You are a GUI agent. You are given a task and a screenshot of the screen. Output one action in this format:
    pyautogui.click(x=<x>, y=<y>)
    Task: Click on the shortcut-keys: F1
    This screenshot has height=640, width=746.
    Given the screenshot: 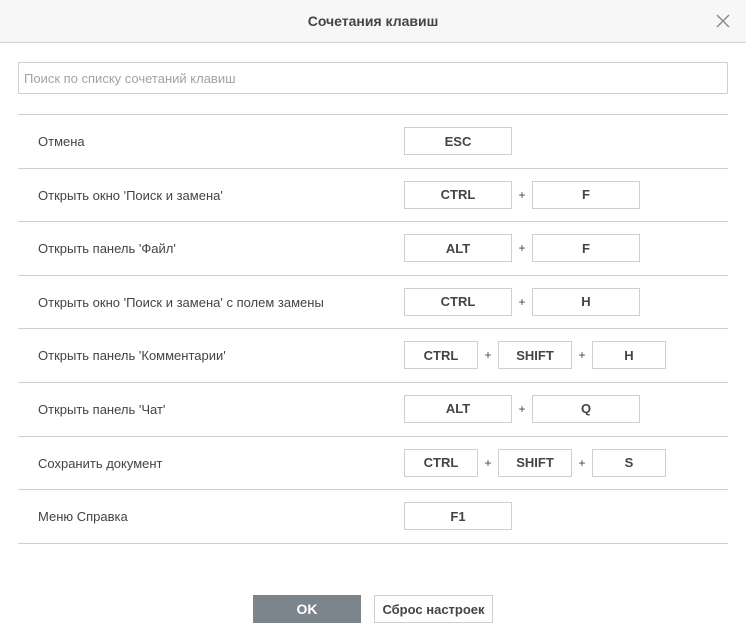 What is the action you would take?
    pyautogui.click(x=458, y=516)
    